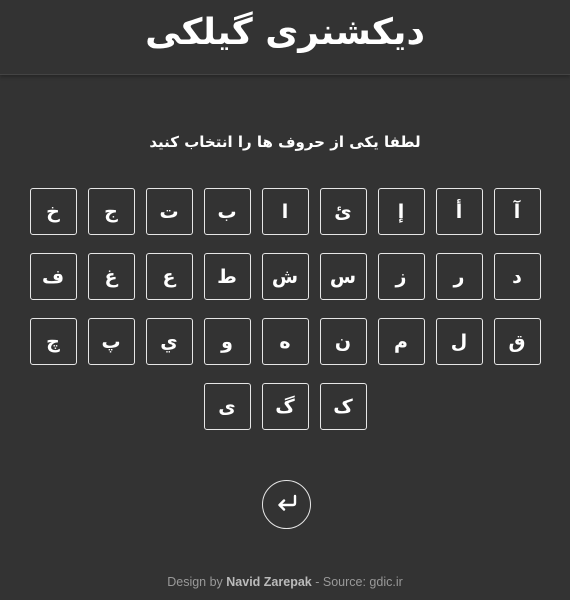 The image size is (570, 600). I want to click on instruction-text: لطفا یکی از حروف ها را انتخاب کنید, so click(285, 142).